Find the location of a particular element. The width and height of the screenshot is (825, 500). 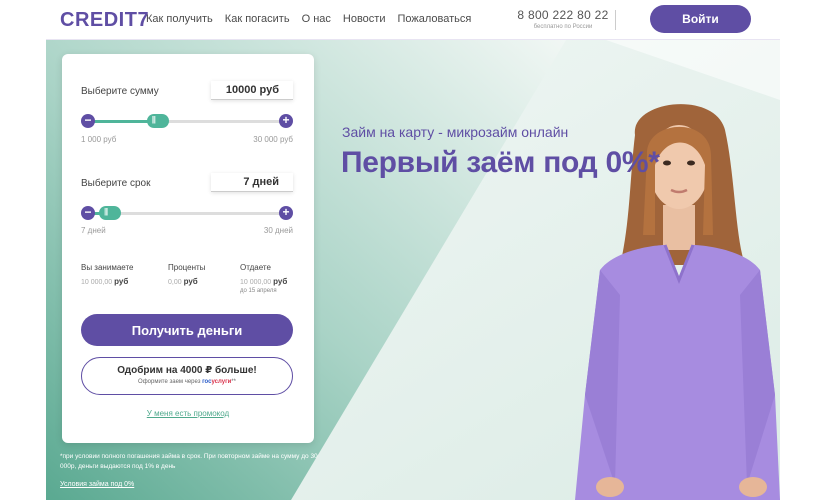

amount-plus-icon: + is located at coordinates (286, 121).